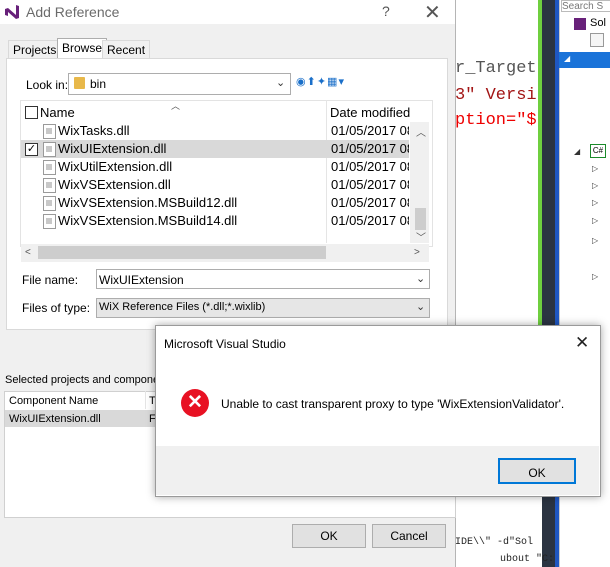 This screenshot has width=610, height=567. I want to click on error-icon: ✕, so click(195, 403).